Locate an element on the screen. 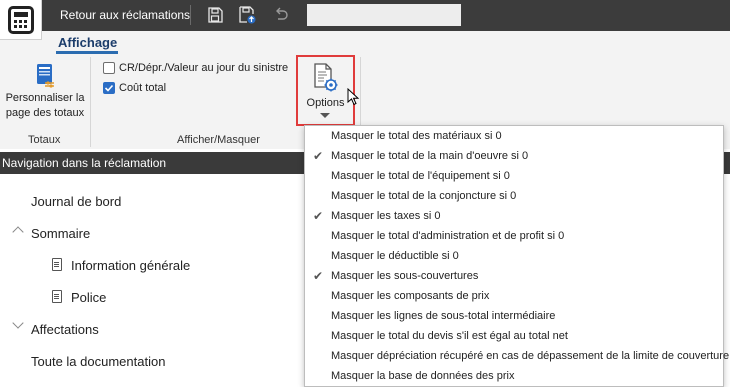 The image size is (730, 387). menu-item-label: Masquer la base de données des prix is located at coordinates (423, 376).